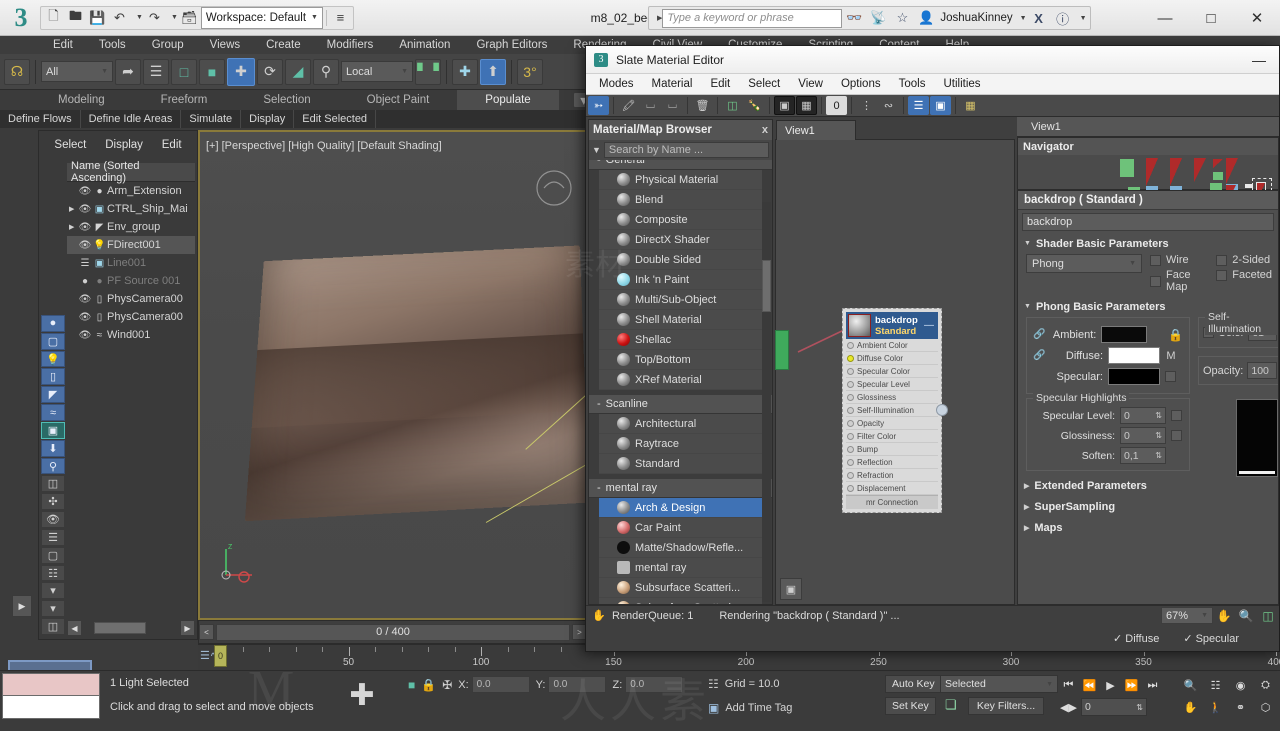  What do you see at coordinates (861, 84) in the screenshot?
I see `sme-menu-options: Options` at bounding box center [861, 84].